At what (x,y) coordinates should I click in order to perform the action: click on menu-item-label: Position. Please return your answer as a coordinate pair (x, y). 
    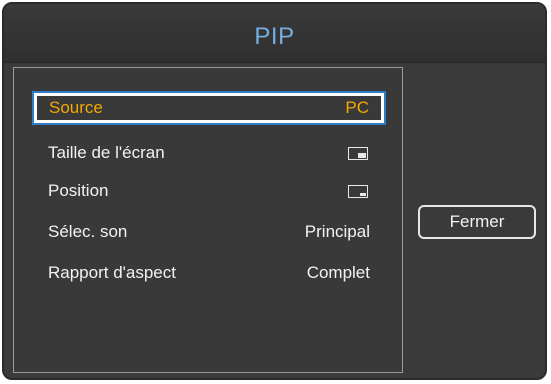
    Looking at the image, I should click on (78, 190).